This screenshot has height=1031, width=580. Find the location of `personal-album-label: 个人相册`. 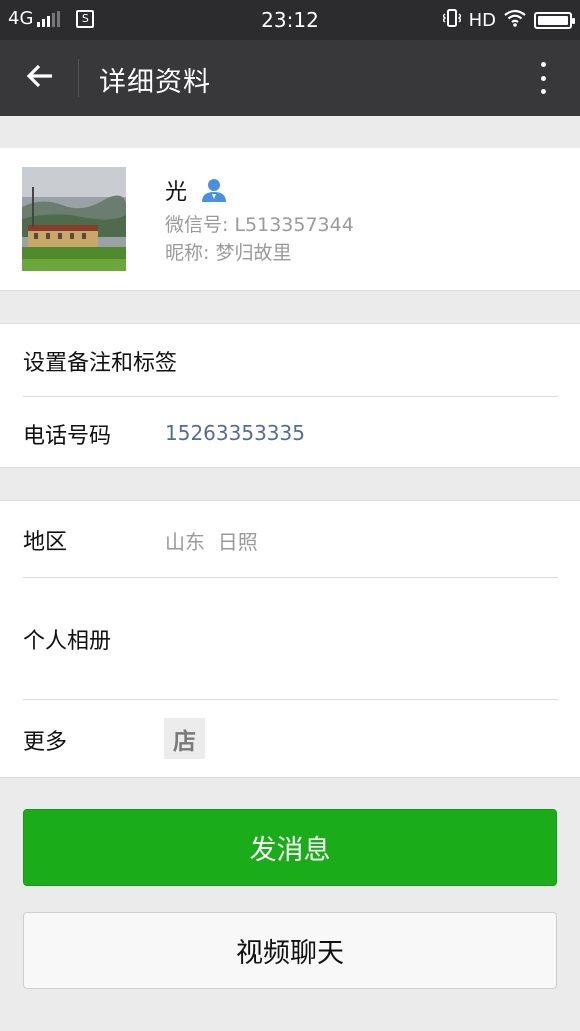

personal-album-label: 个人相册 is located at coordinates (67, 641).